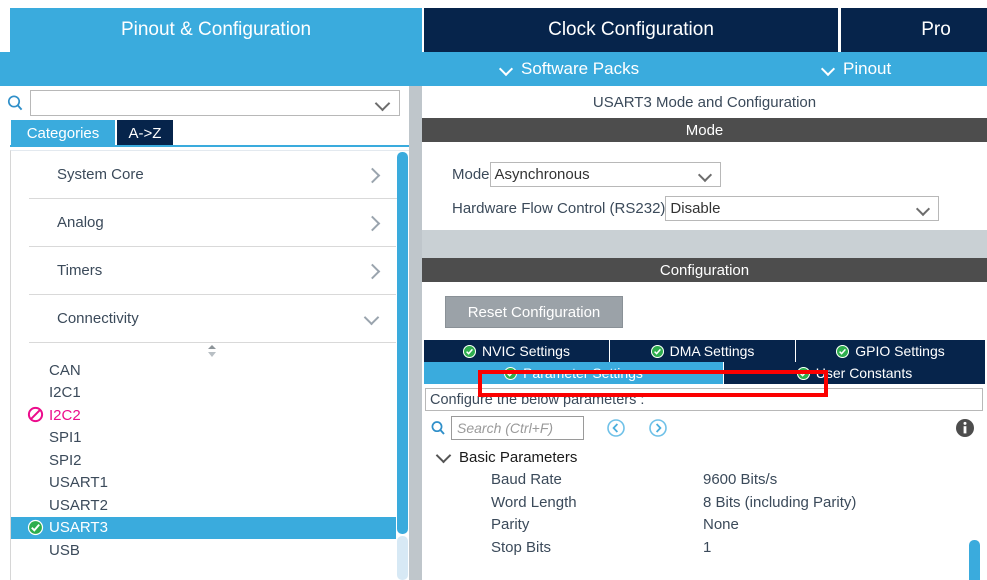 The width and height of the screenshot is (987, 580). I want to click on tab-user-constants: User Constants, so click(854, 373).